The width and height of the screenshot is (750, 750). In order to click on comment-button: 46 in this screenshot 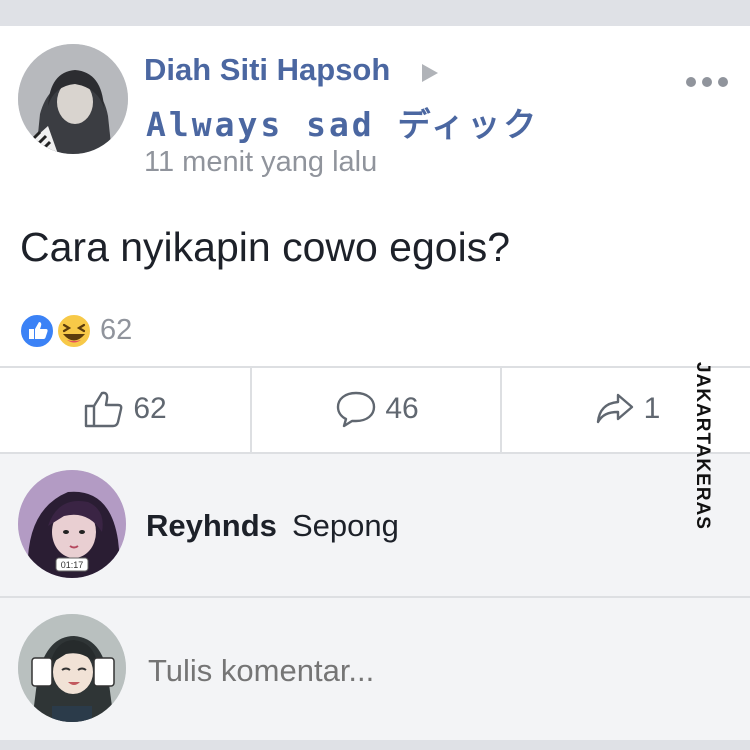, I will do `click(377, 409)`.